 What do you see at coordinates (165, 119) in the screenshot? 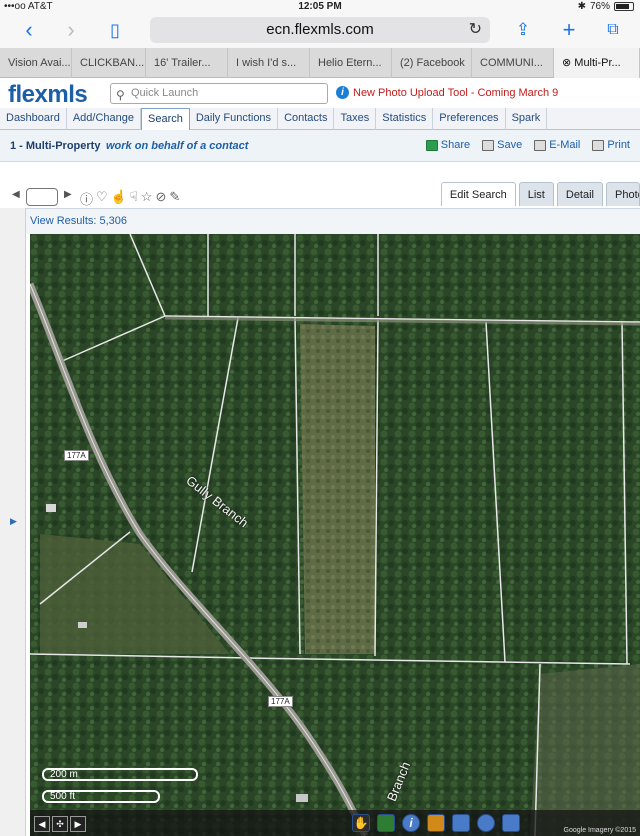
I see `menu-search: Search` at bounding box center [165, 119].